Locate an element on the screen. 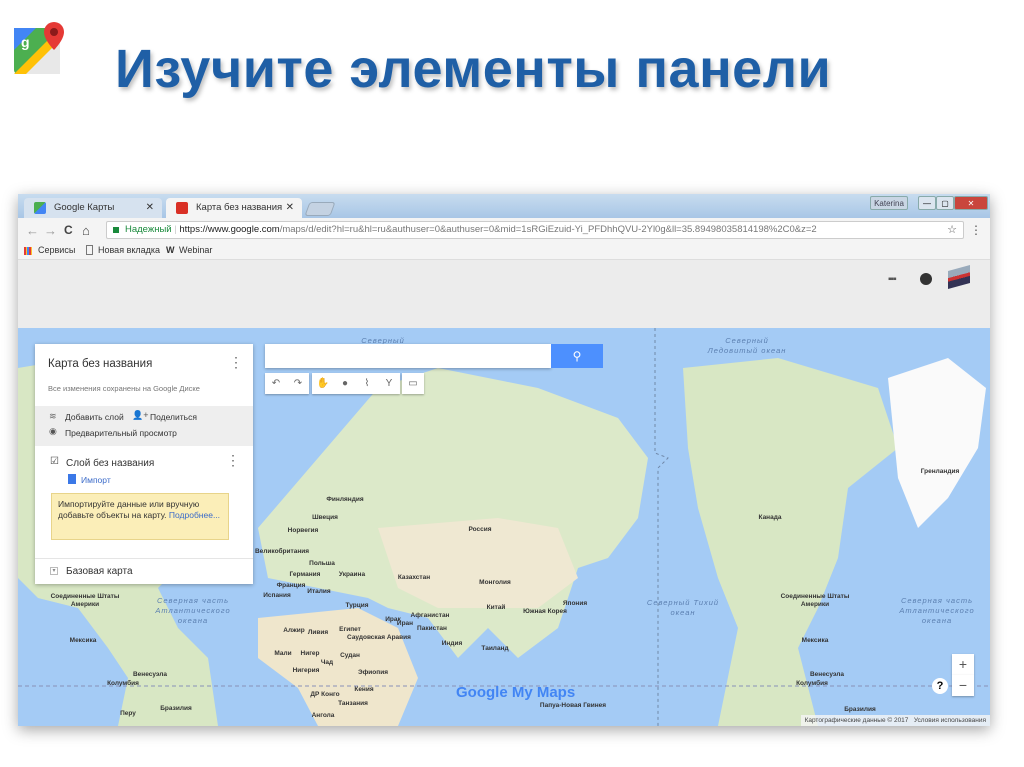  lock-icon is located at coordinates (116, 230).